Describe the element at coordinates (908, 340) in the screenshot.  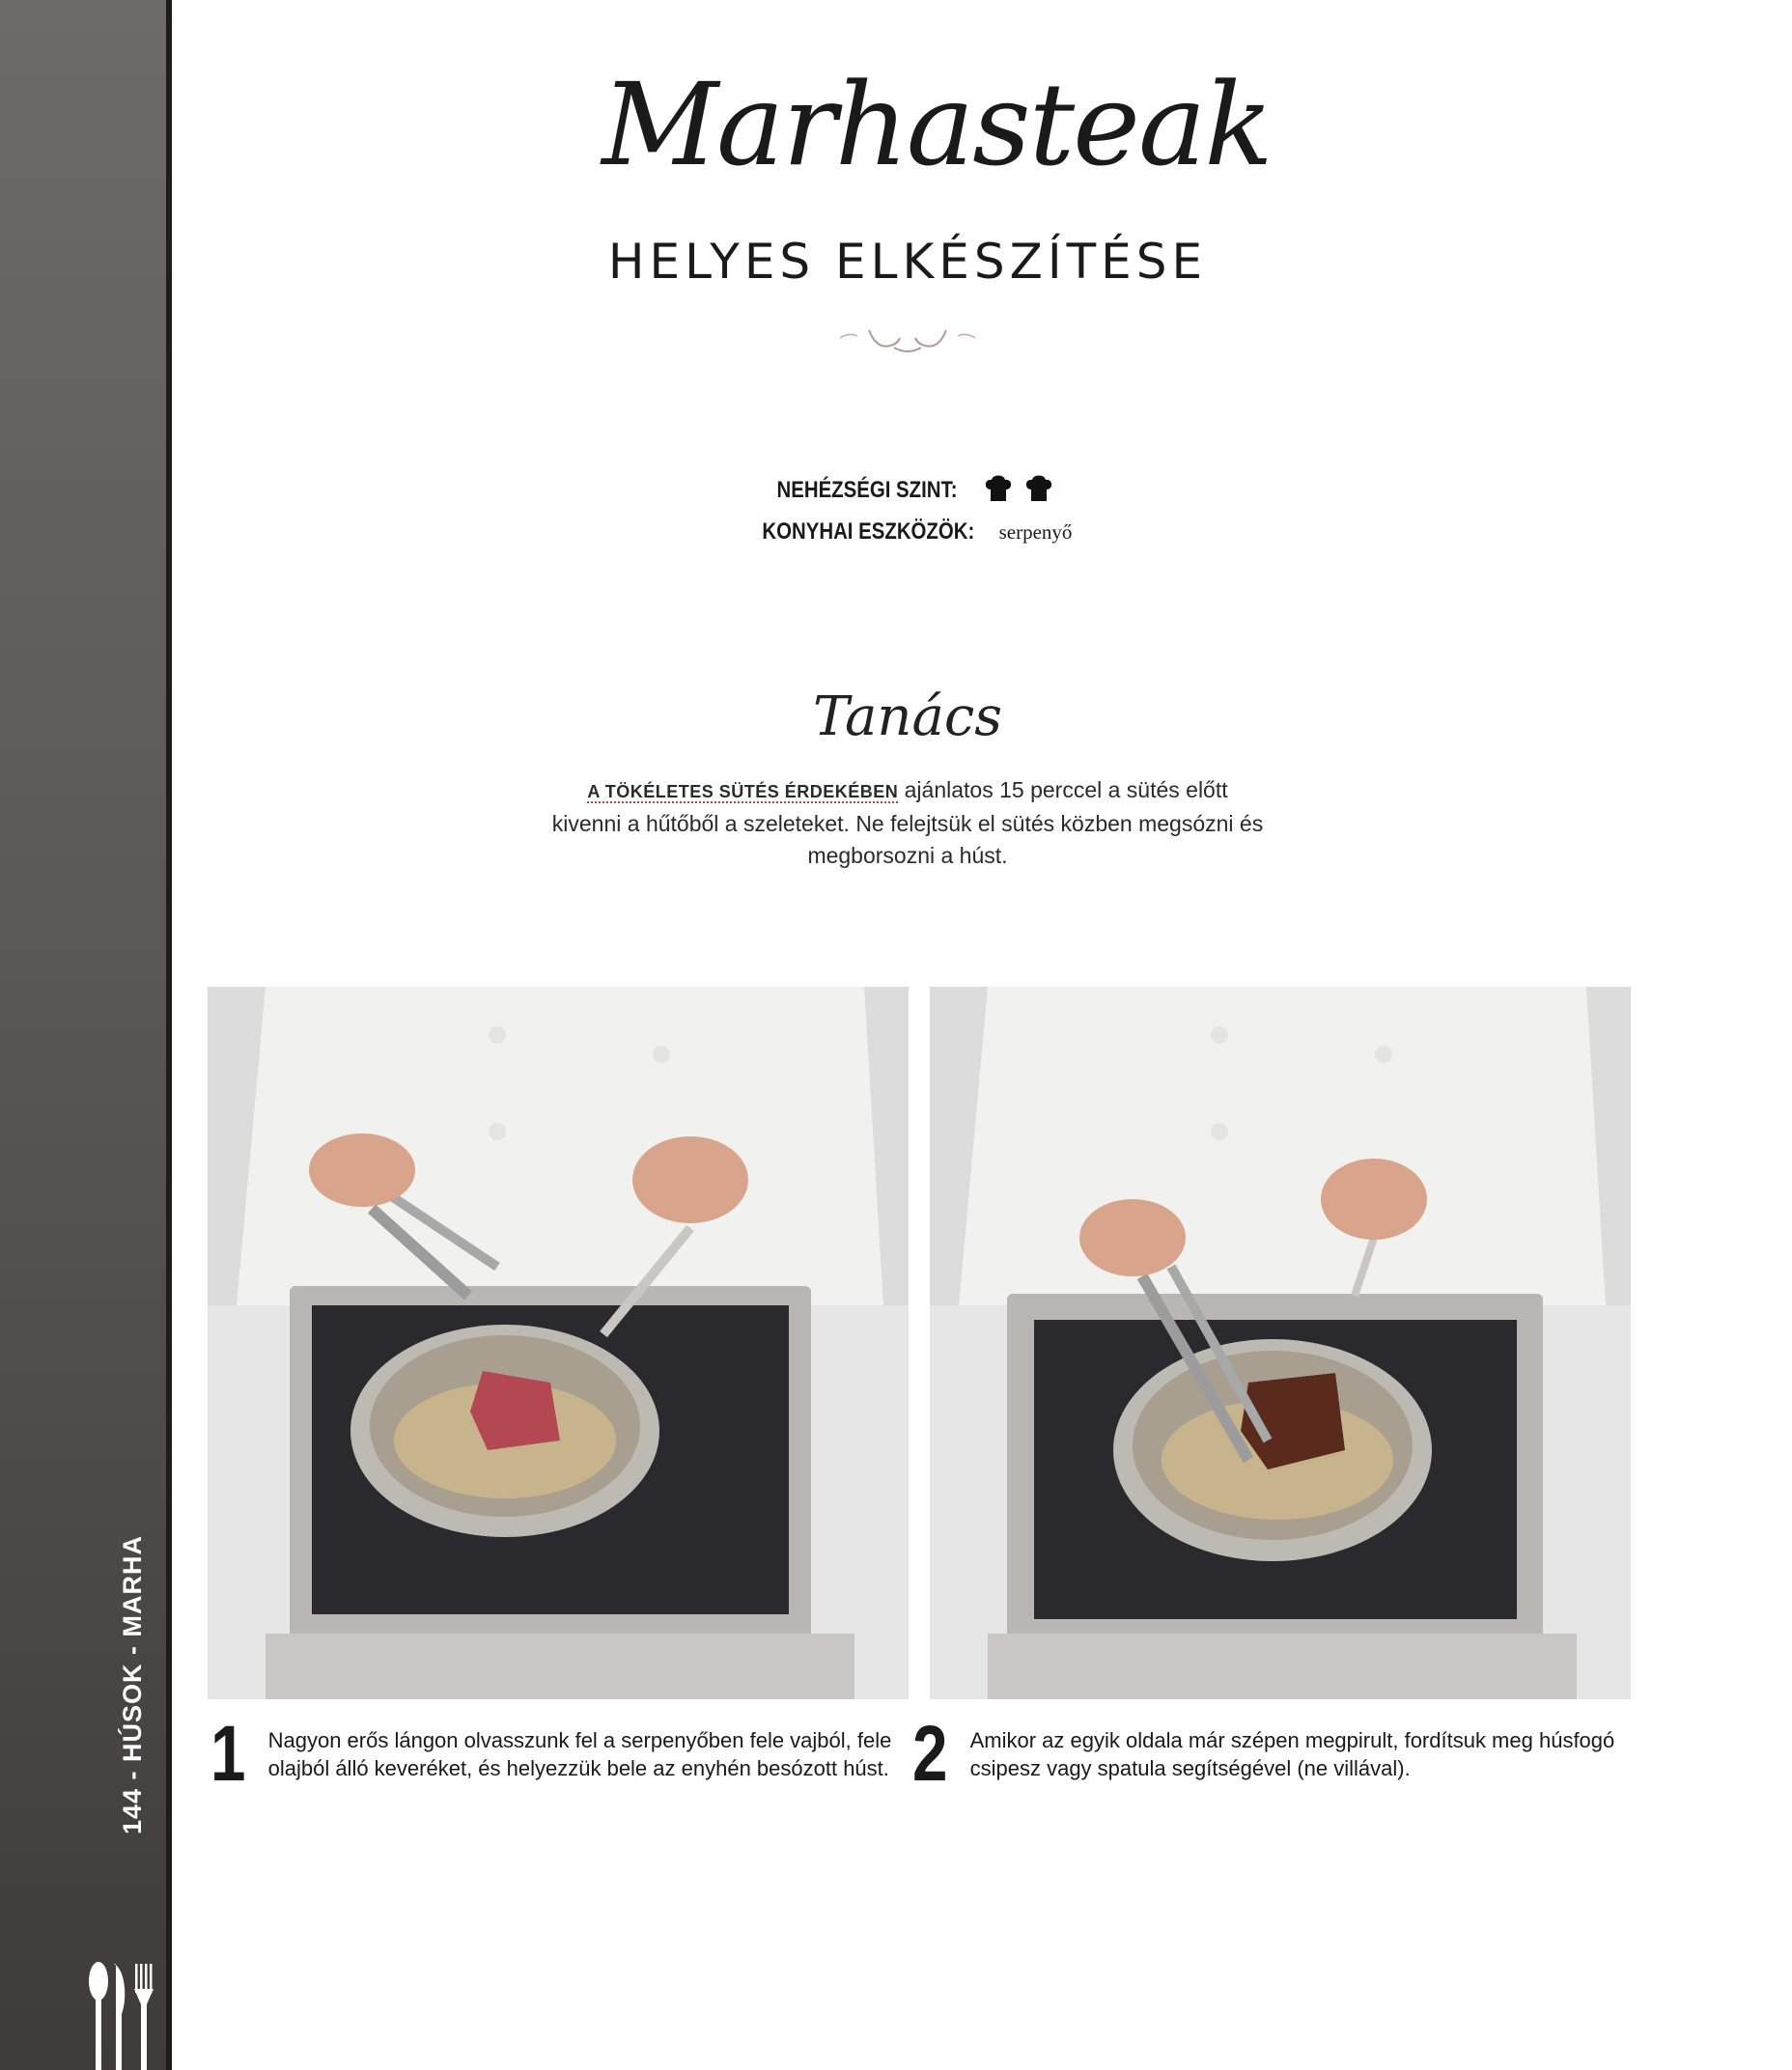
I see `ornament-icon` at that location.